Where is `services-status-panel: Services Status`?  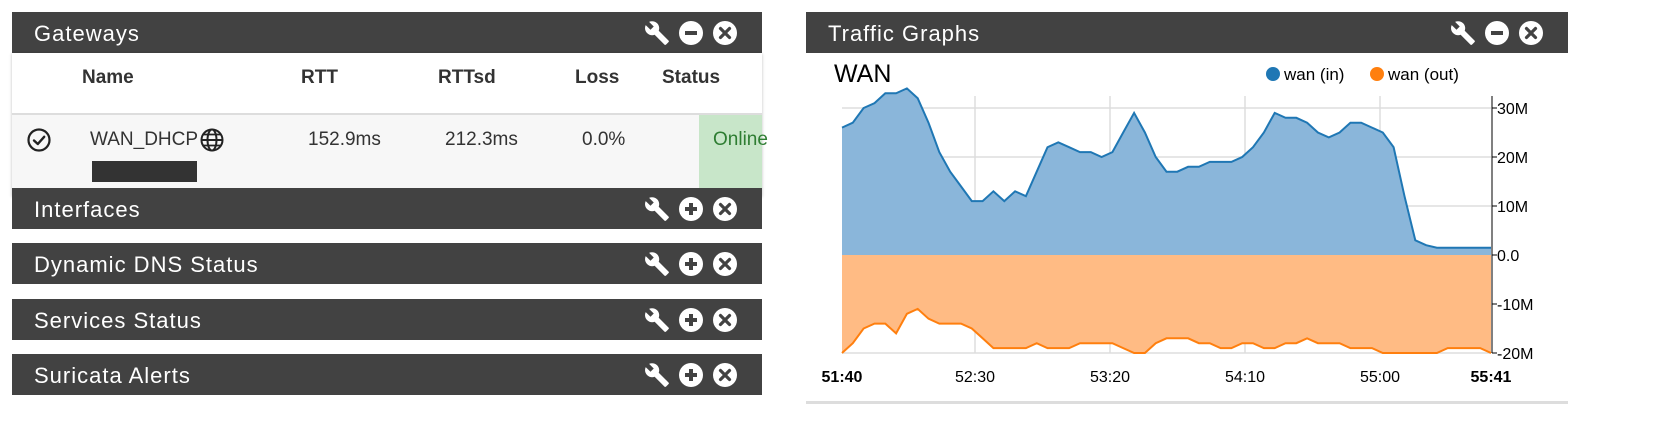 services-status-panel: Services Status is located at coordinates (387, 319).